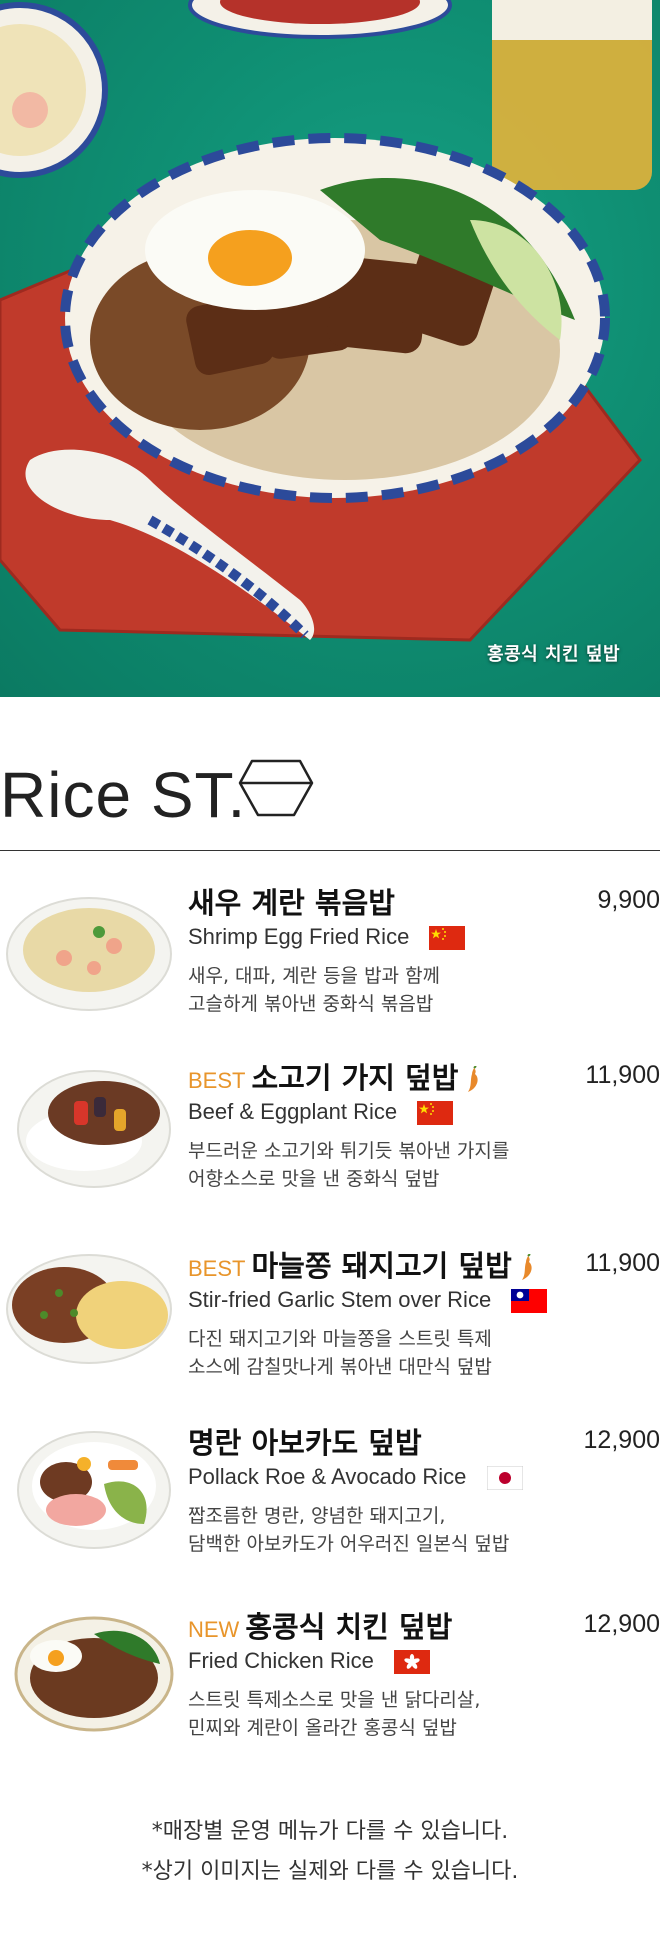  I want to click on section-divider, so click(330, 850).